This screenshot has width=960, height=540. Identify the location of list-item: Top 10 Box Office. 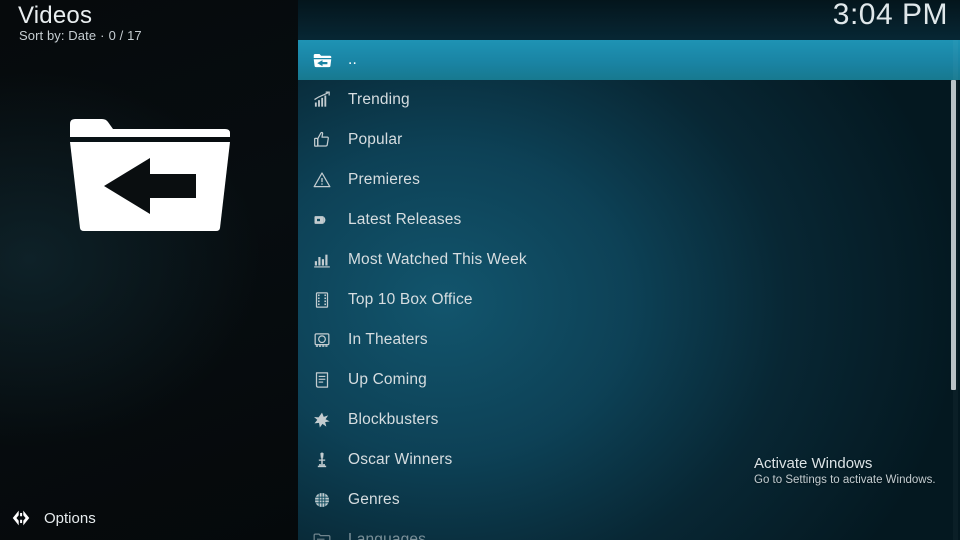
(629, 300).